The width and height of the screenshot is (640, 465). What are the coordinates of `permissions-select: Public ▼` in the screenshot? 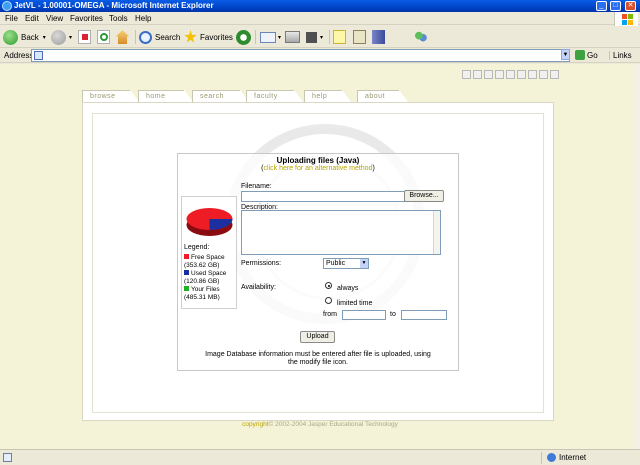 It's located at (346, 263).